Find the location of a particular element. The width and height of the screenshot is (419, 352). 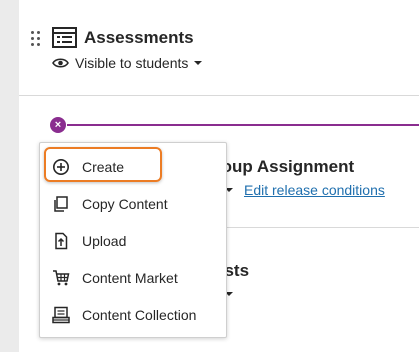

chevron-down-icon is located at coordinates (198, 63).